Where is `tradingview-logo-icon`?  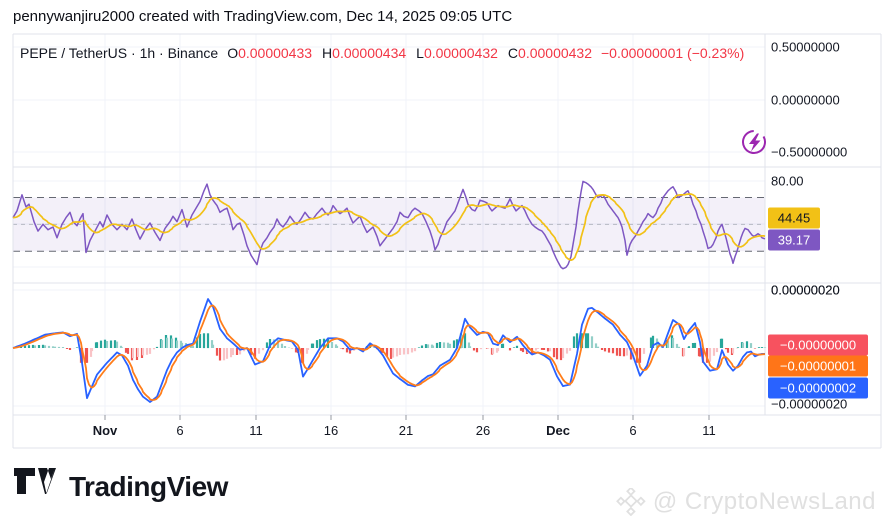
tradingview-logo-icon is located at coordinates (35, 481).